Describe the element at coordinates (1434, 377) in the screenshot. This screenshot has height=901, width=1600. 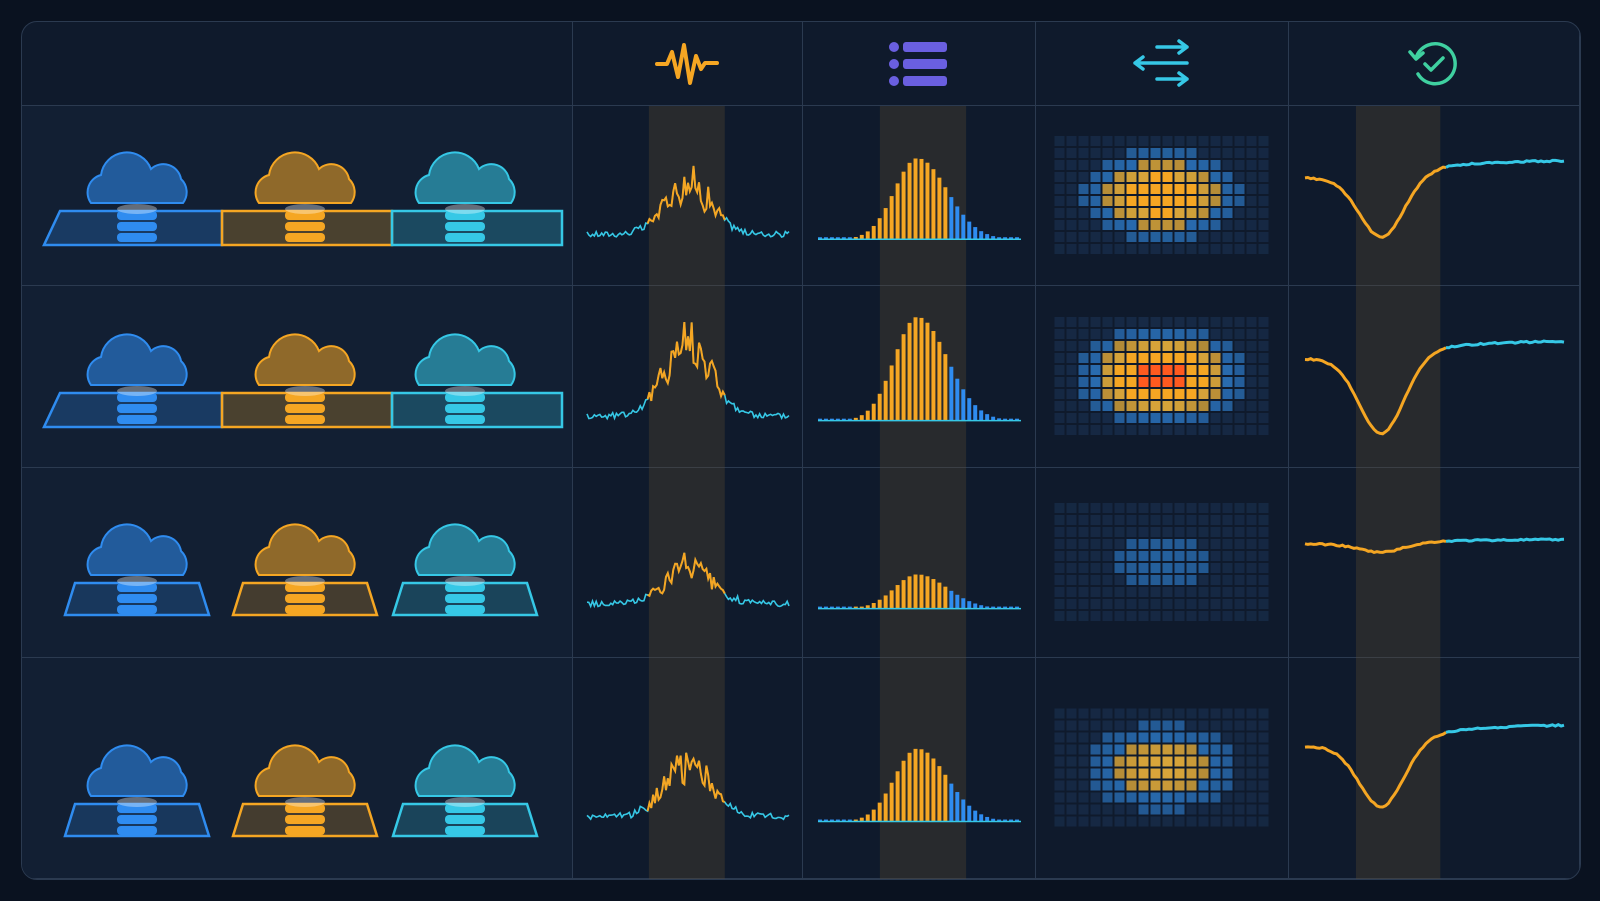
I see `curve-cell` at that location.